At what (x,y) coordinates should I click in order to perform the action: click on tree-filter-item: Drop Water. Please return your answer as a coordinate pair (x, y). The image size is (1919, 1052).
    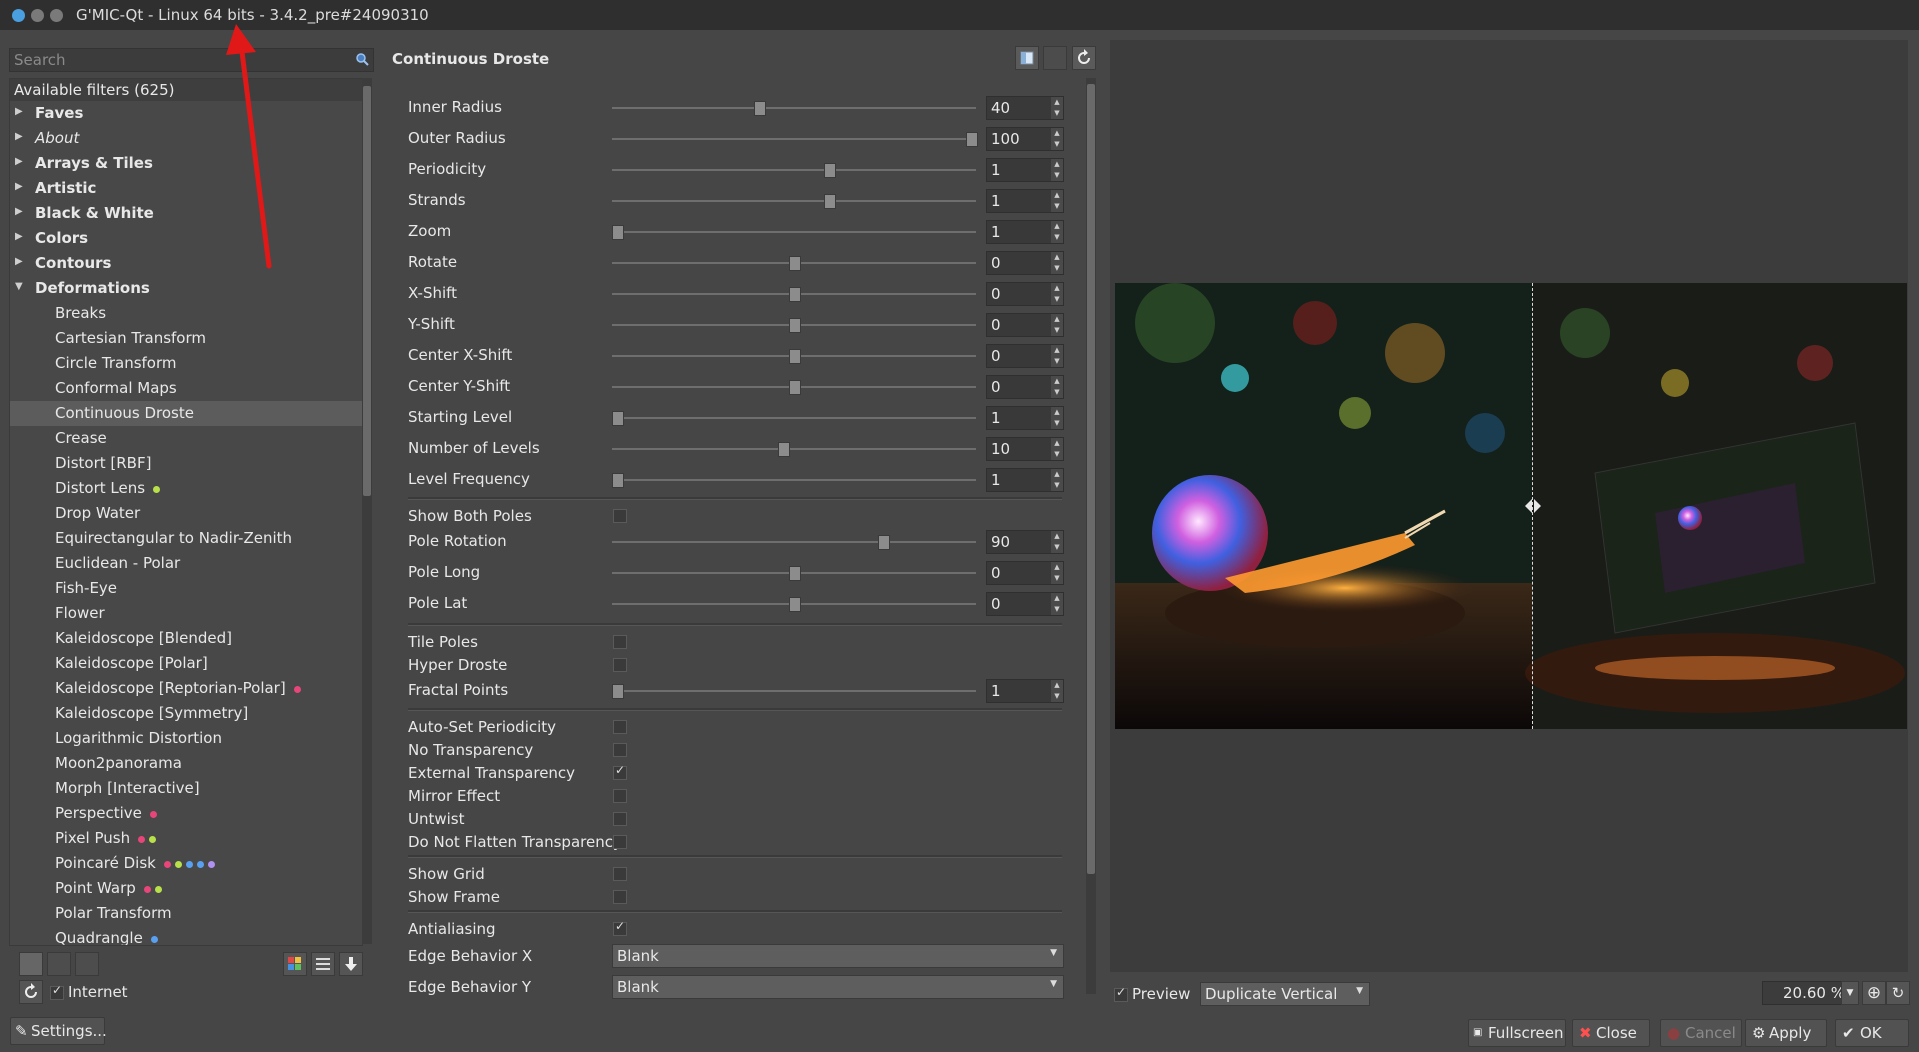
    Looking at the image, I should click on (186, 513).